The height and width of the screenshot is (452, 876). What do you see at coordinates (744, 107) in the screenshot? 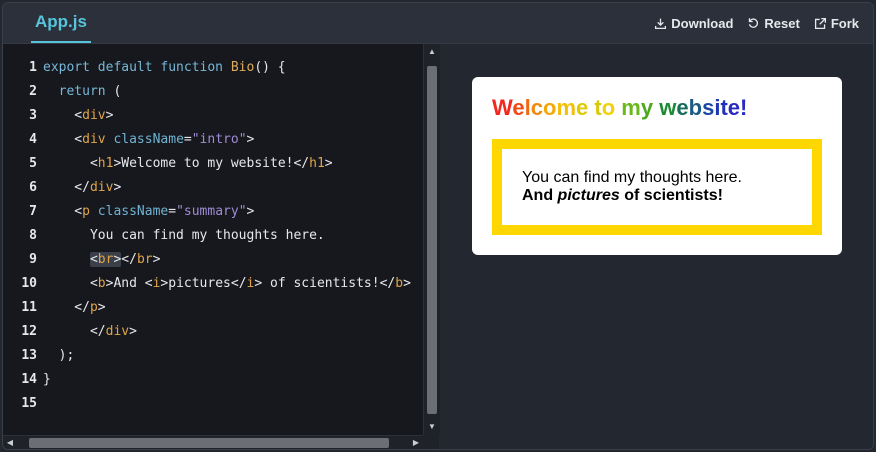
I see `heading-char: !` at bounding box center [744, 107].